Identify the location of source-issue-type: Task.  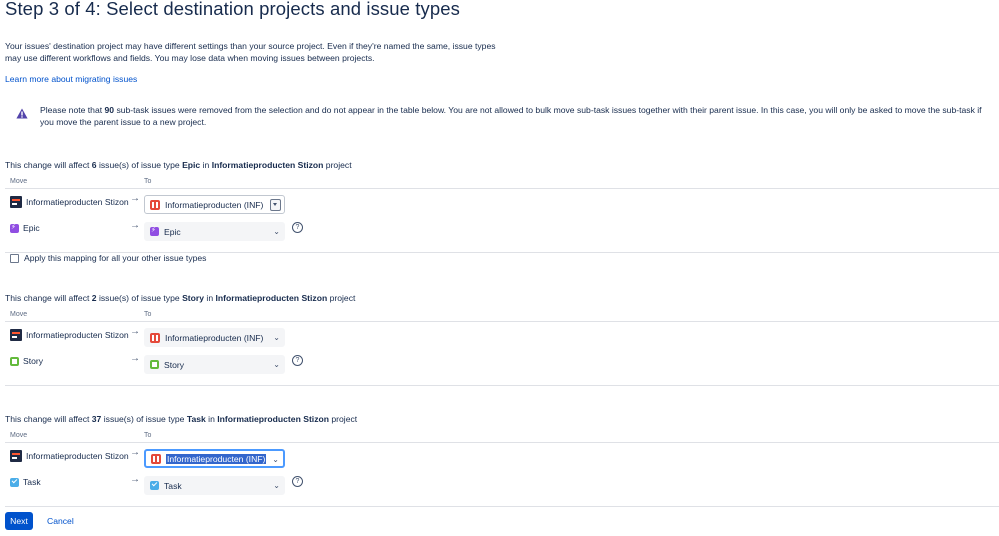
(25, 482).